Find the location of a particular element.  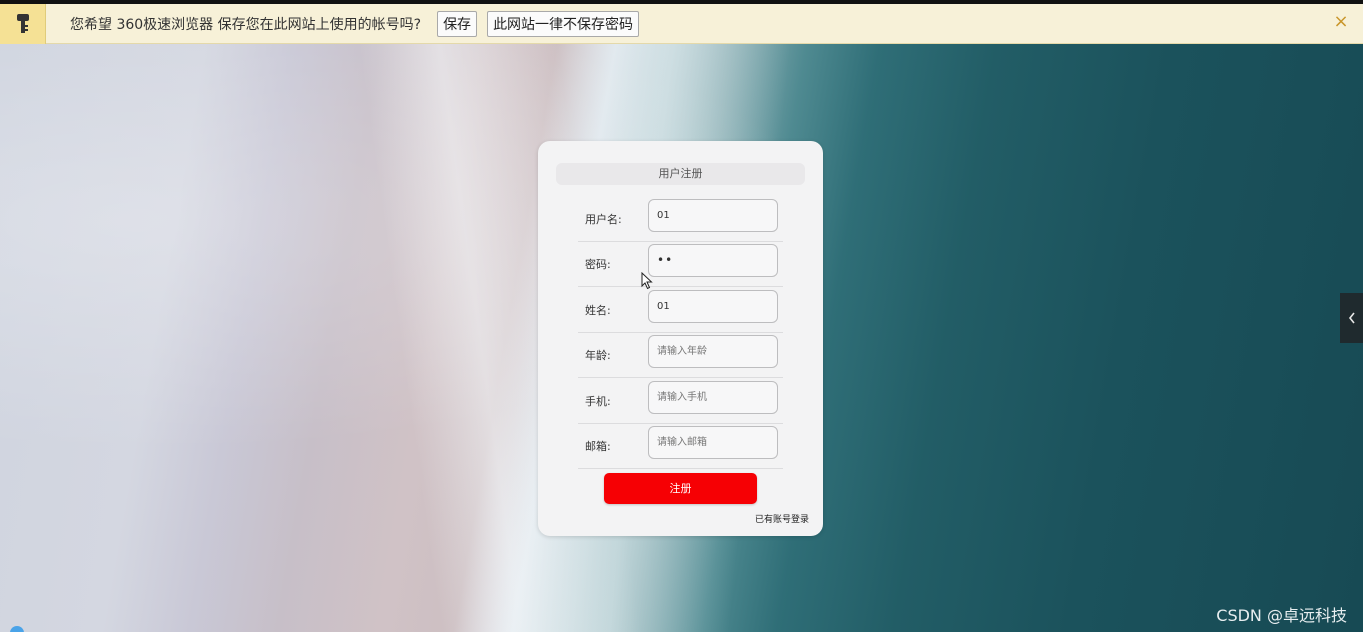

login-link: 已有账号登录 is located at coordinates (782, 518).